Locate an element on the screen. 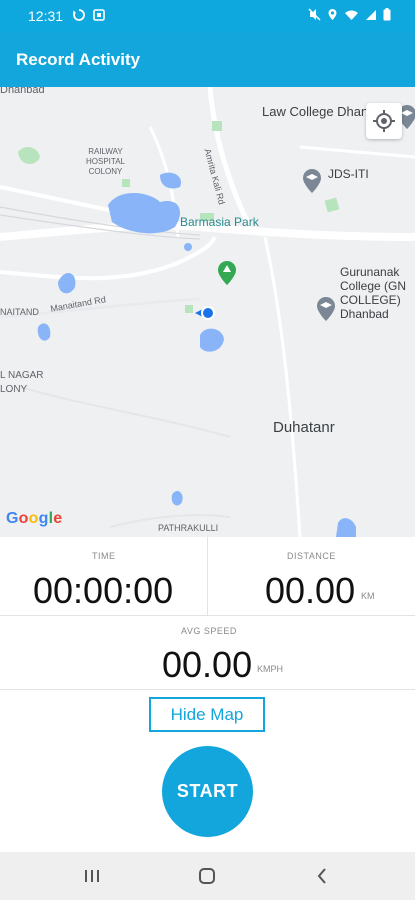 This screenshot has height=900, width=415. my-location-icon is located at coordinates (384, 121).